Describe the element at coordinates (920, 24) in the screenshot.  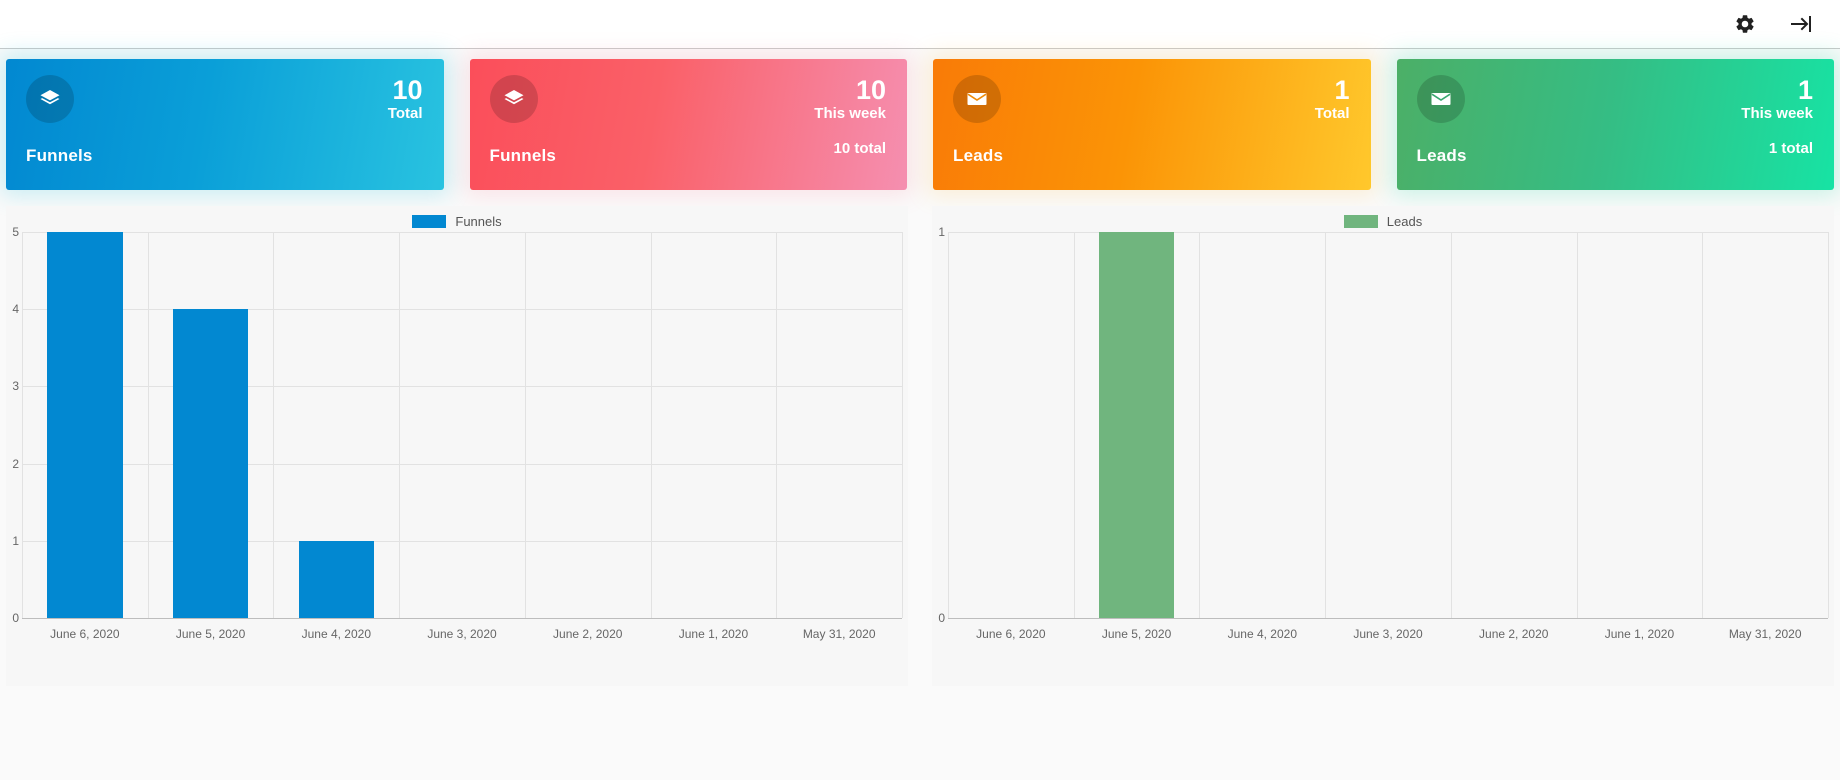
I see `top-header-bar` at that location.